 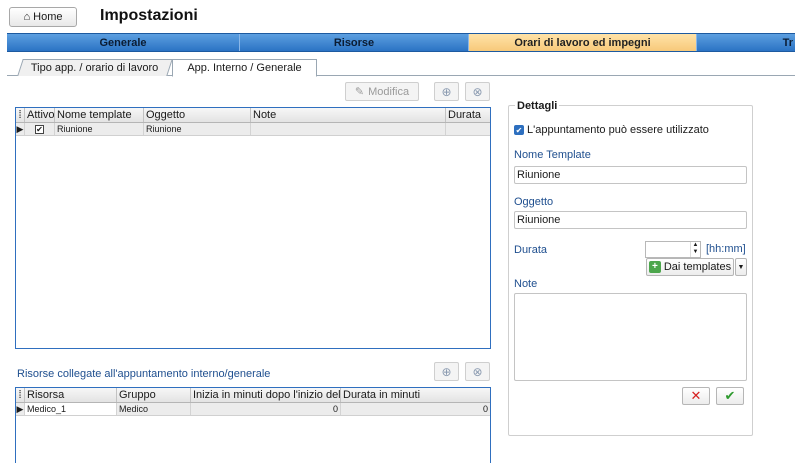 What do you see at coordinates (348, 129) in the screenshot?
I see `row-note-cell` at bounding box center [348, 129].